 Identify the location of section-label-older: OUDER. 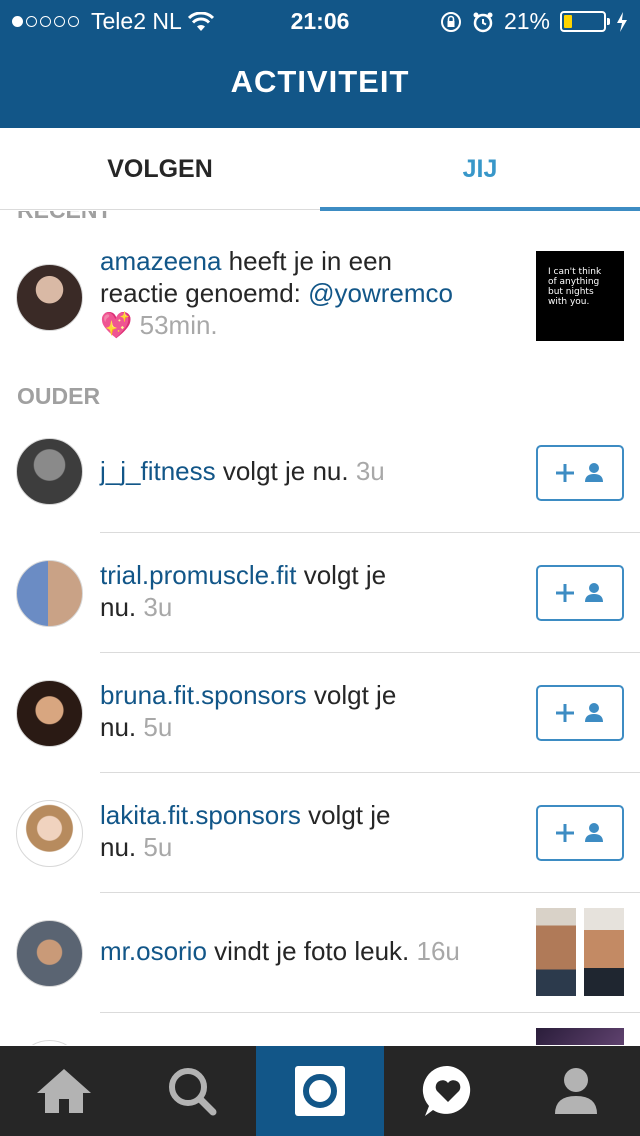
(59, 396).